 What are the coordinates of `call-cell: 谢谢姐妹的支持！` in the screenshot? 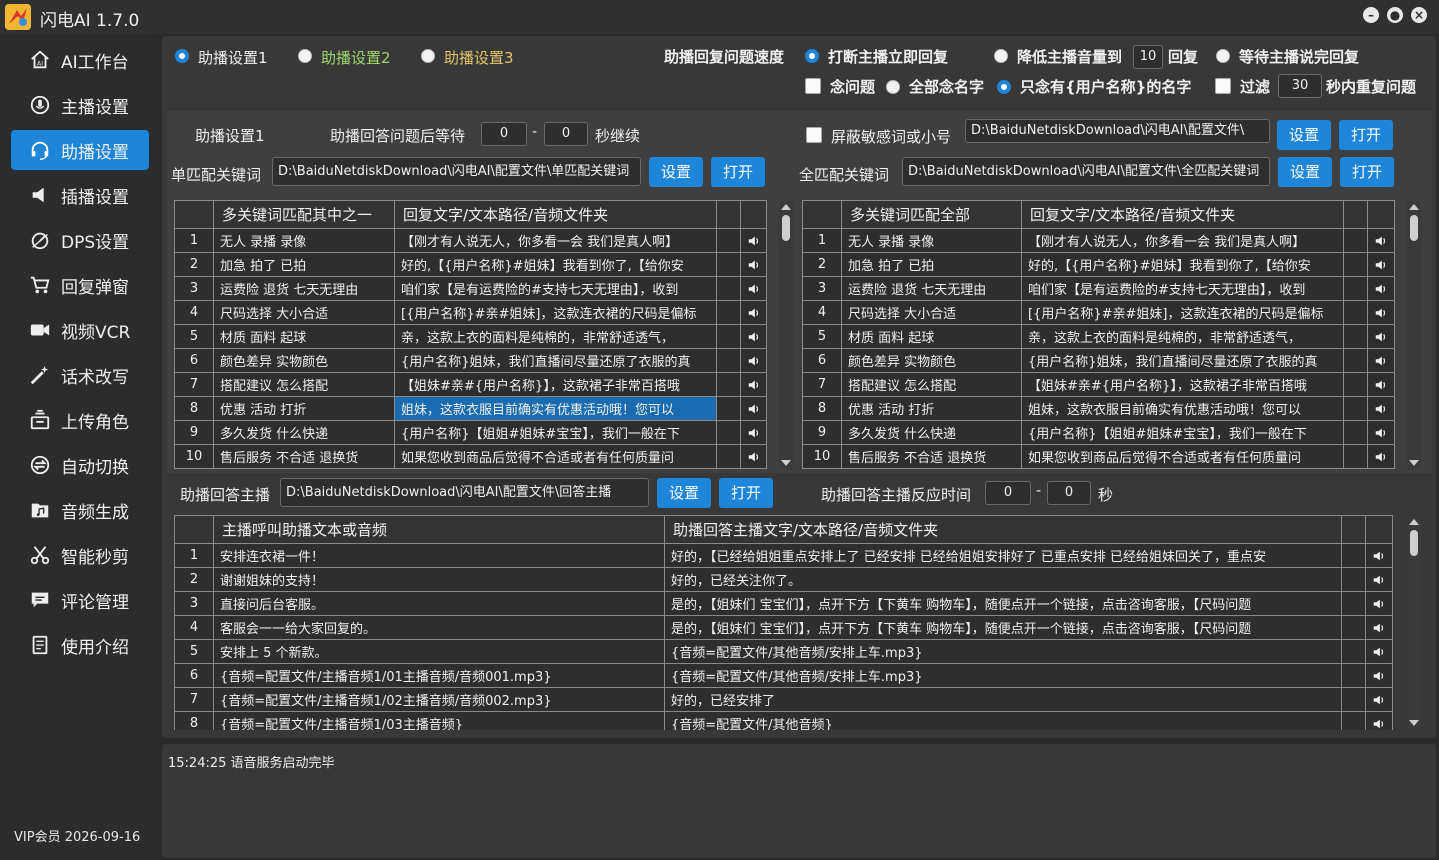 It's located at (439, 579).